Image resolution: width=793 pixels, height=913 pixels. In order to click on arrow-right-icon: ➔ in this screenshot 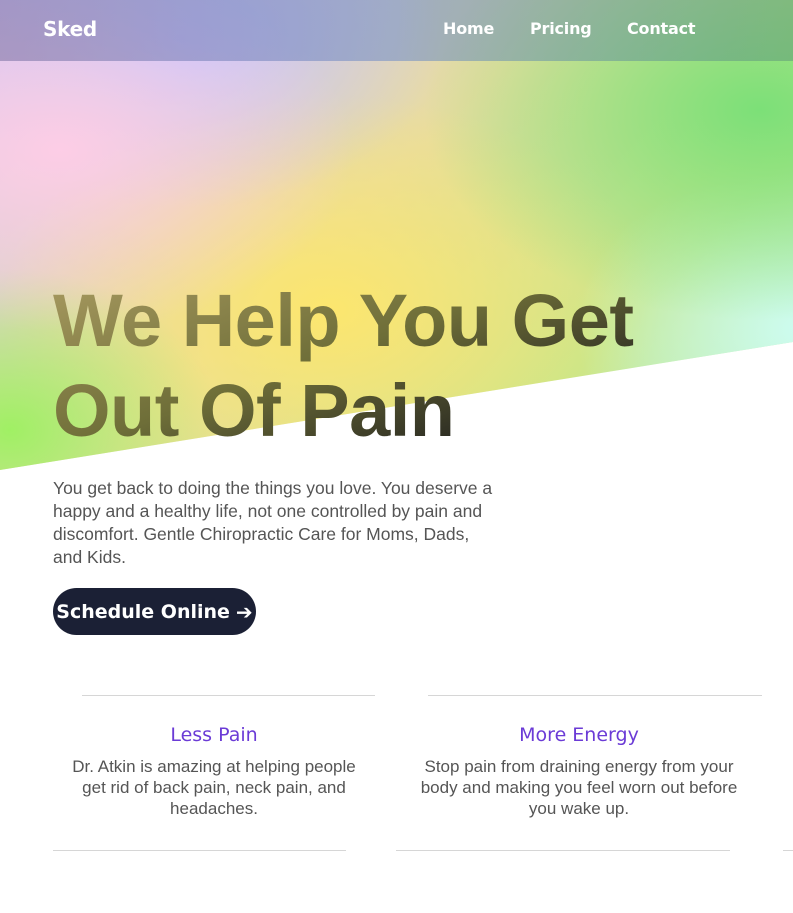, I will do `click(244, 611)`.